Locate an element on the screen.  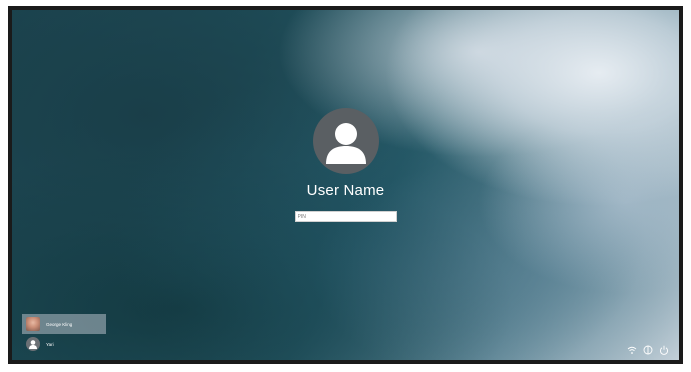
user-photo-avatar is located at coordinates (33, 324).